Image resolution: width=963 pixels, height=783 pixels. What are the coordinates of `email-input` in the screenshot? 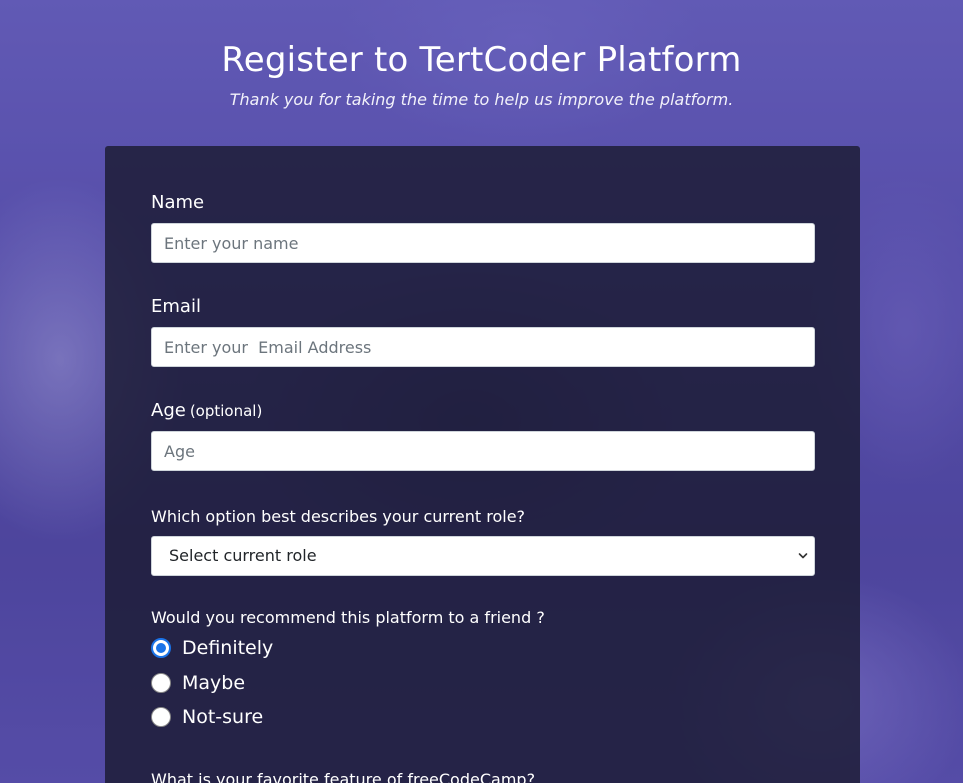 It's located at (483, 347).